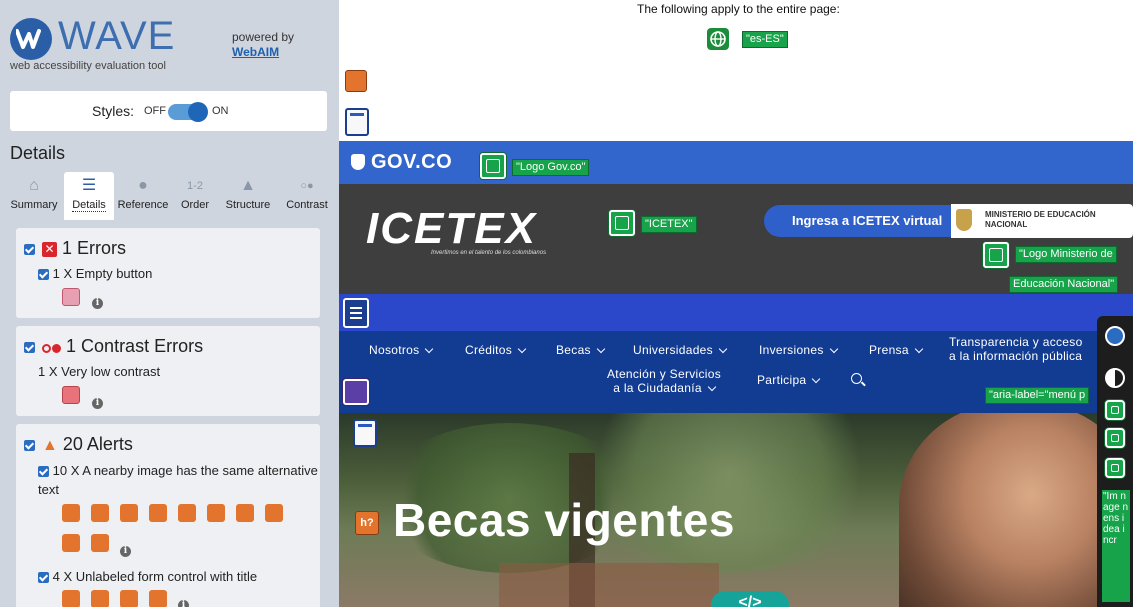  What do you see at coordinates (1116, 546) in the screenshot?
I see `alt-text-tag: "Im n age n ens idea incr` at bounding box center [1116, 546].